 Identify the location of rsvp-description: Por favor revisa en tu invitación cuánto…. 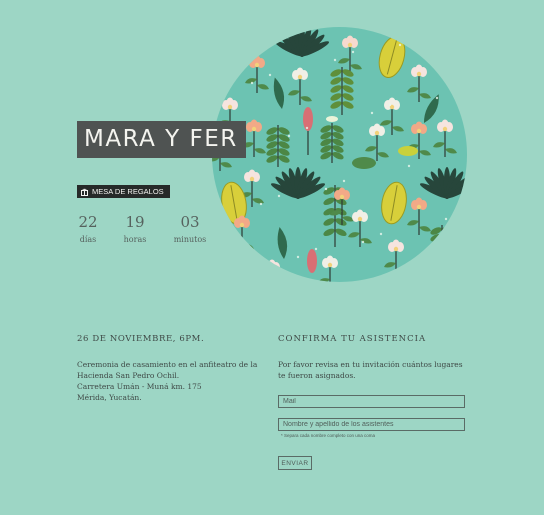
(378, 370).